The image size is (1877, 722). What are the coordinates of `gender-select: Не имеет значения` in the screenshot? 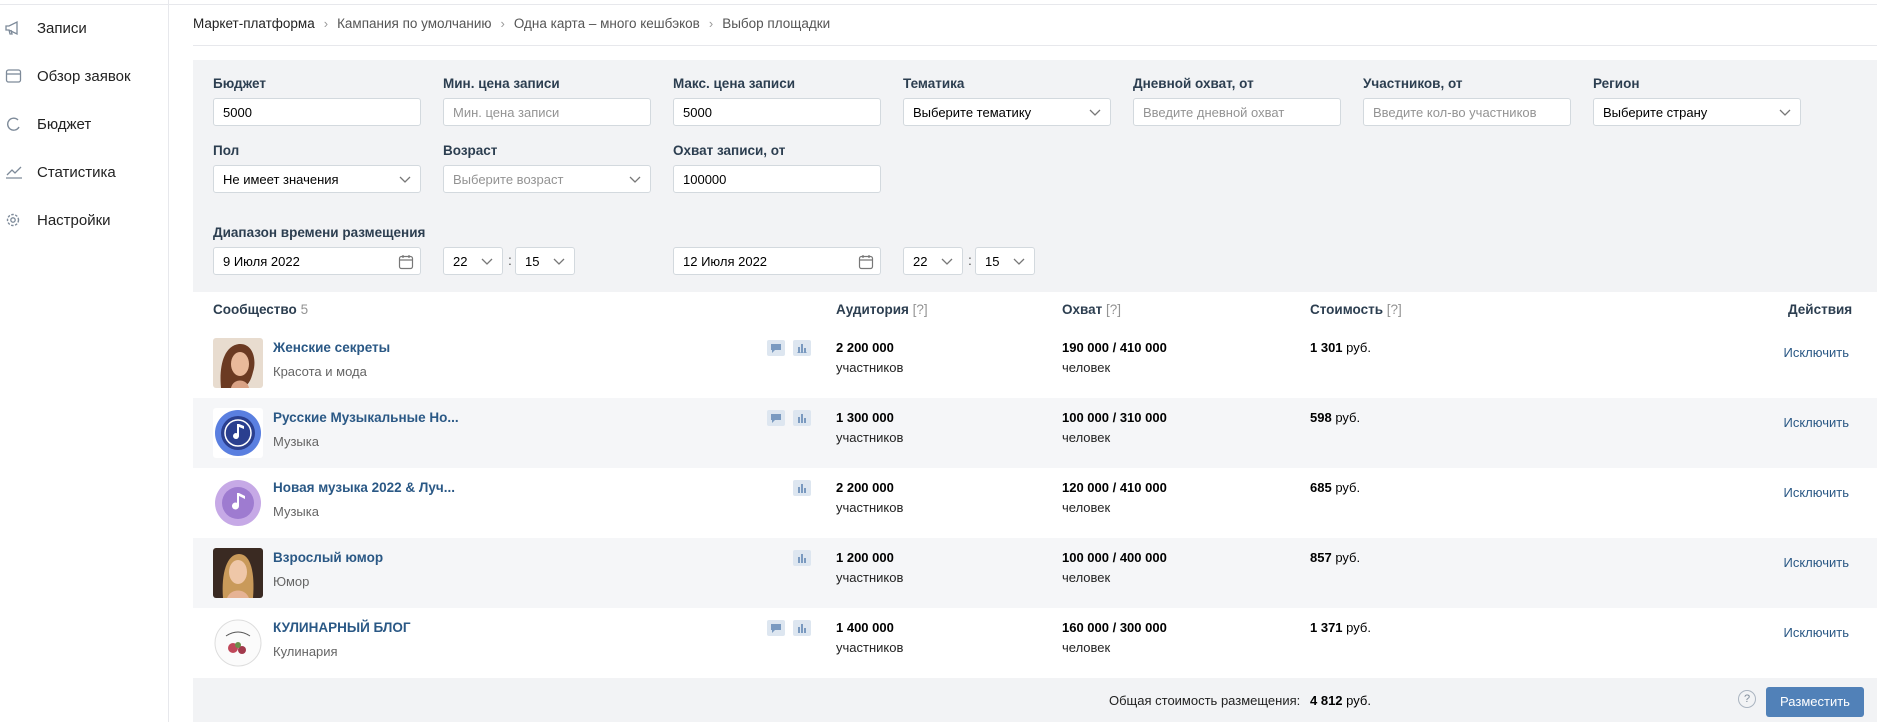 It's located at (317, 179).